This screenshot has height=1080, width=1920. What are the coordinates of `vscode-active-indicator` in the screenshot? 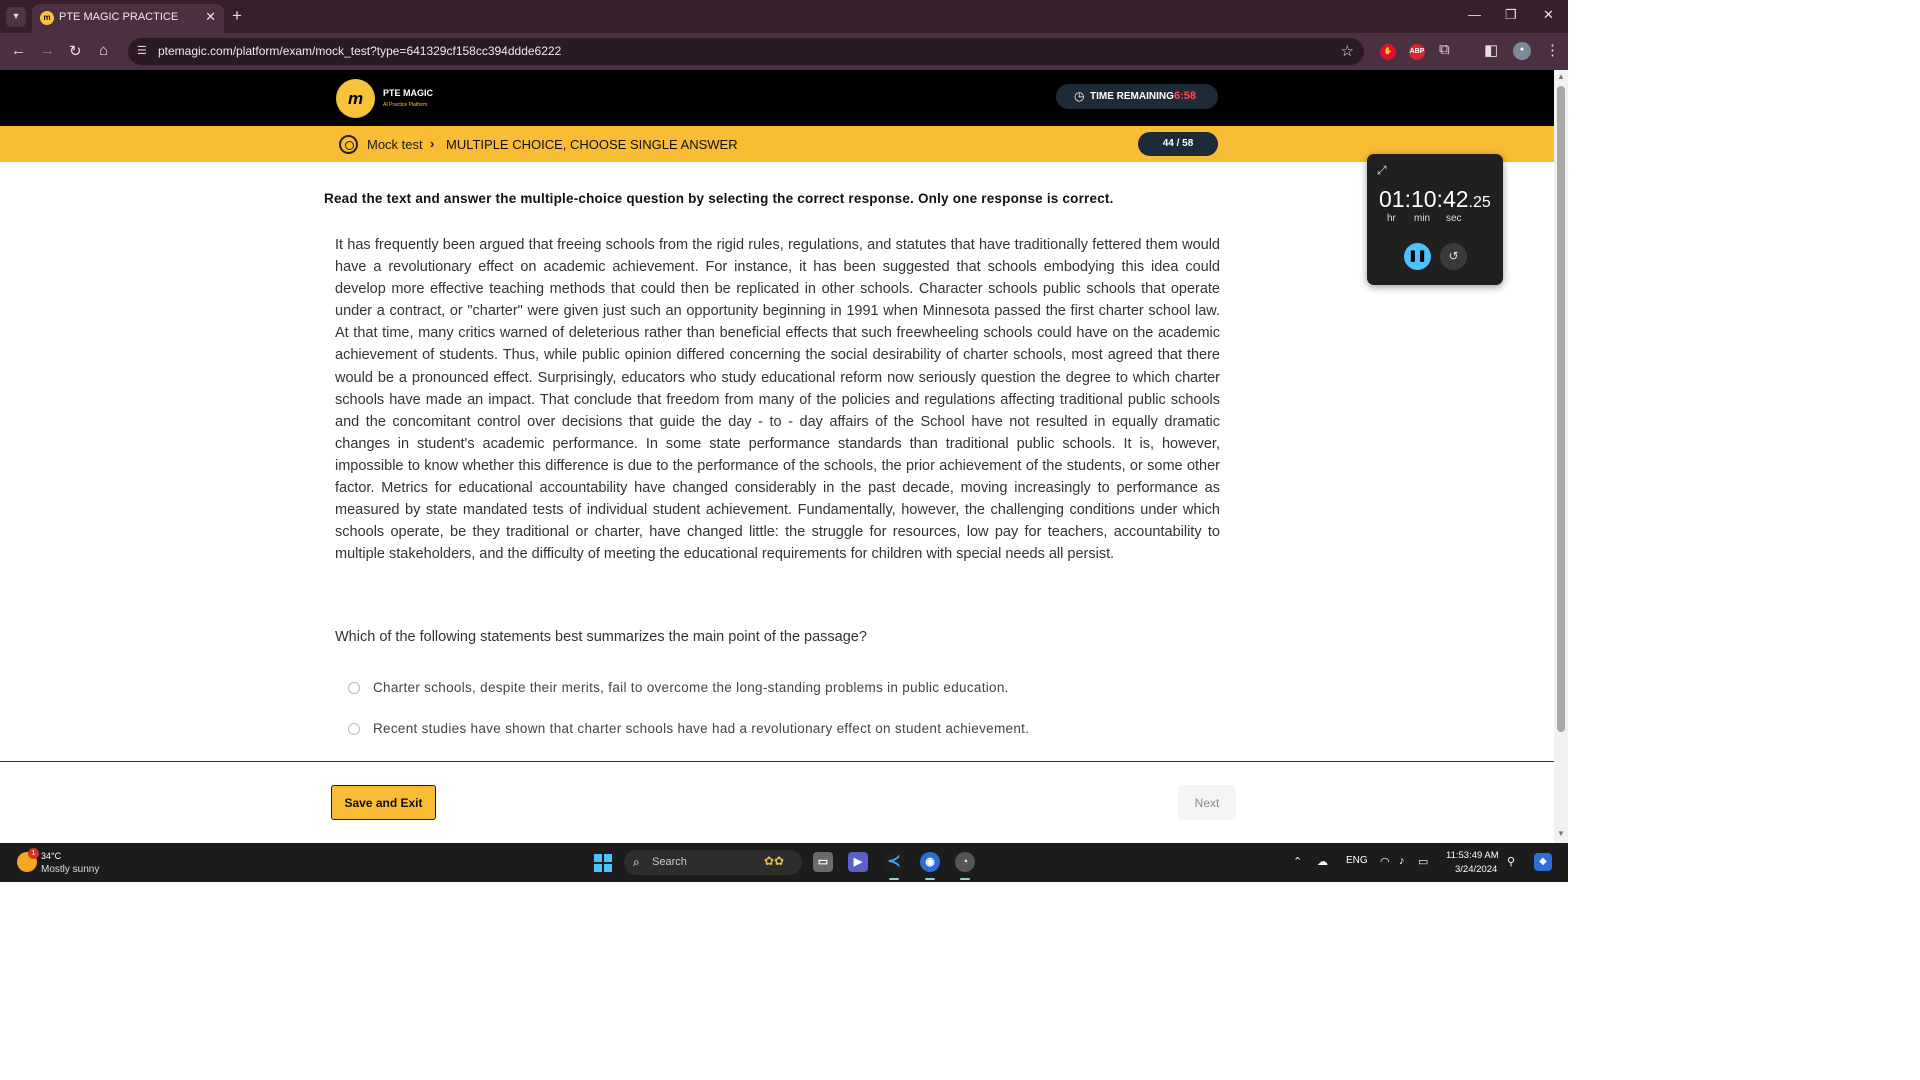 It's located at (894, 879).